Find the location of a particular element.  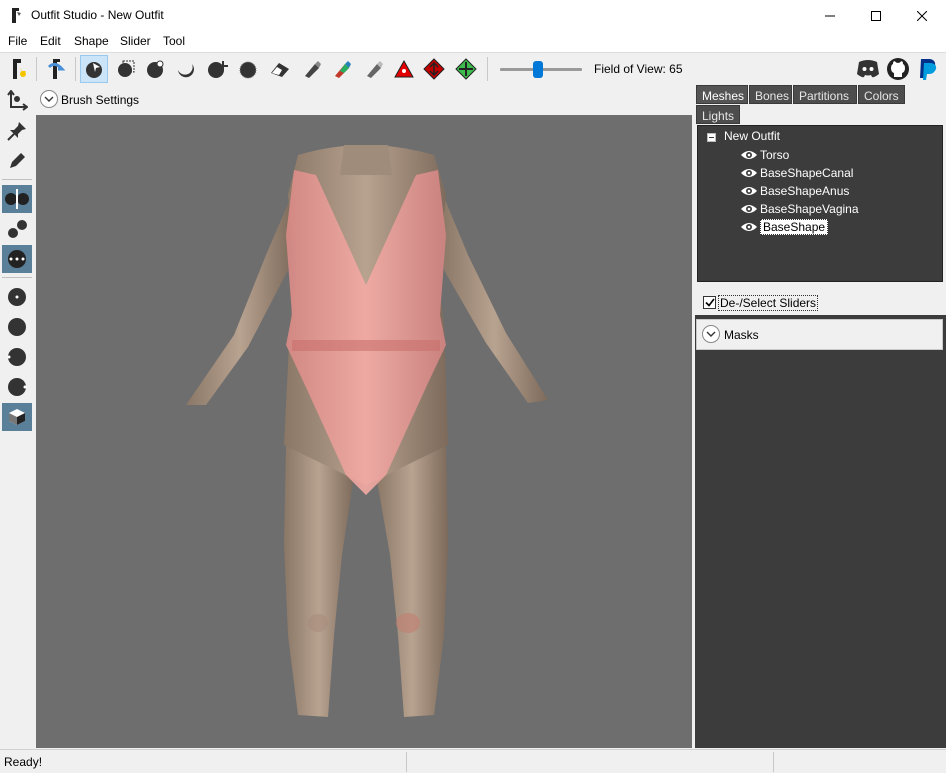

panel-tabs: Meshes Bones Partitions Colors Lights is located at coordinates (820, 105).